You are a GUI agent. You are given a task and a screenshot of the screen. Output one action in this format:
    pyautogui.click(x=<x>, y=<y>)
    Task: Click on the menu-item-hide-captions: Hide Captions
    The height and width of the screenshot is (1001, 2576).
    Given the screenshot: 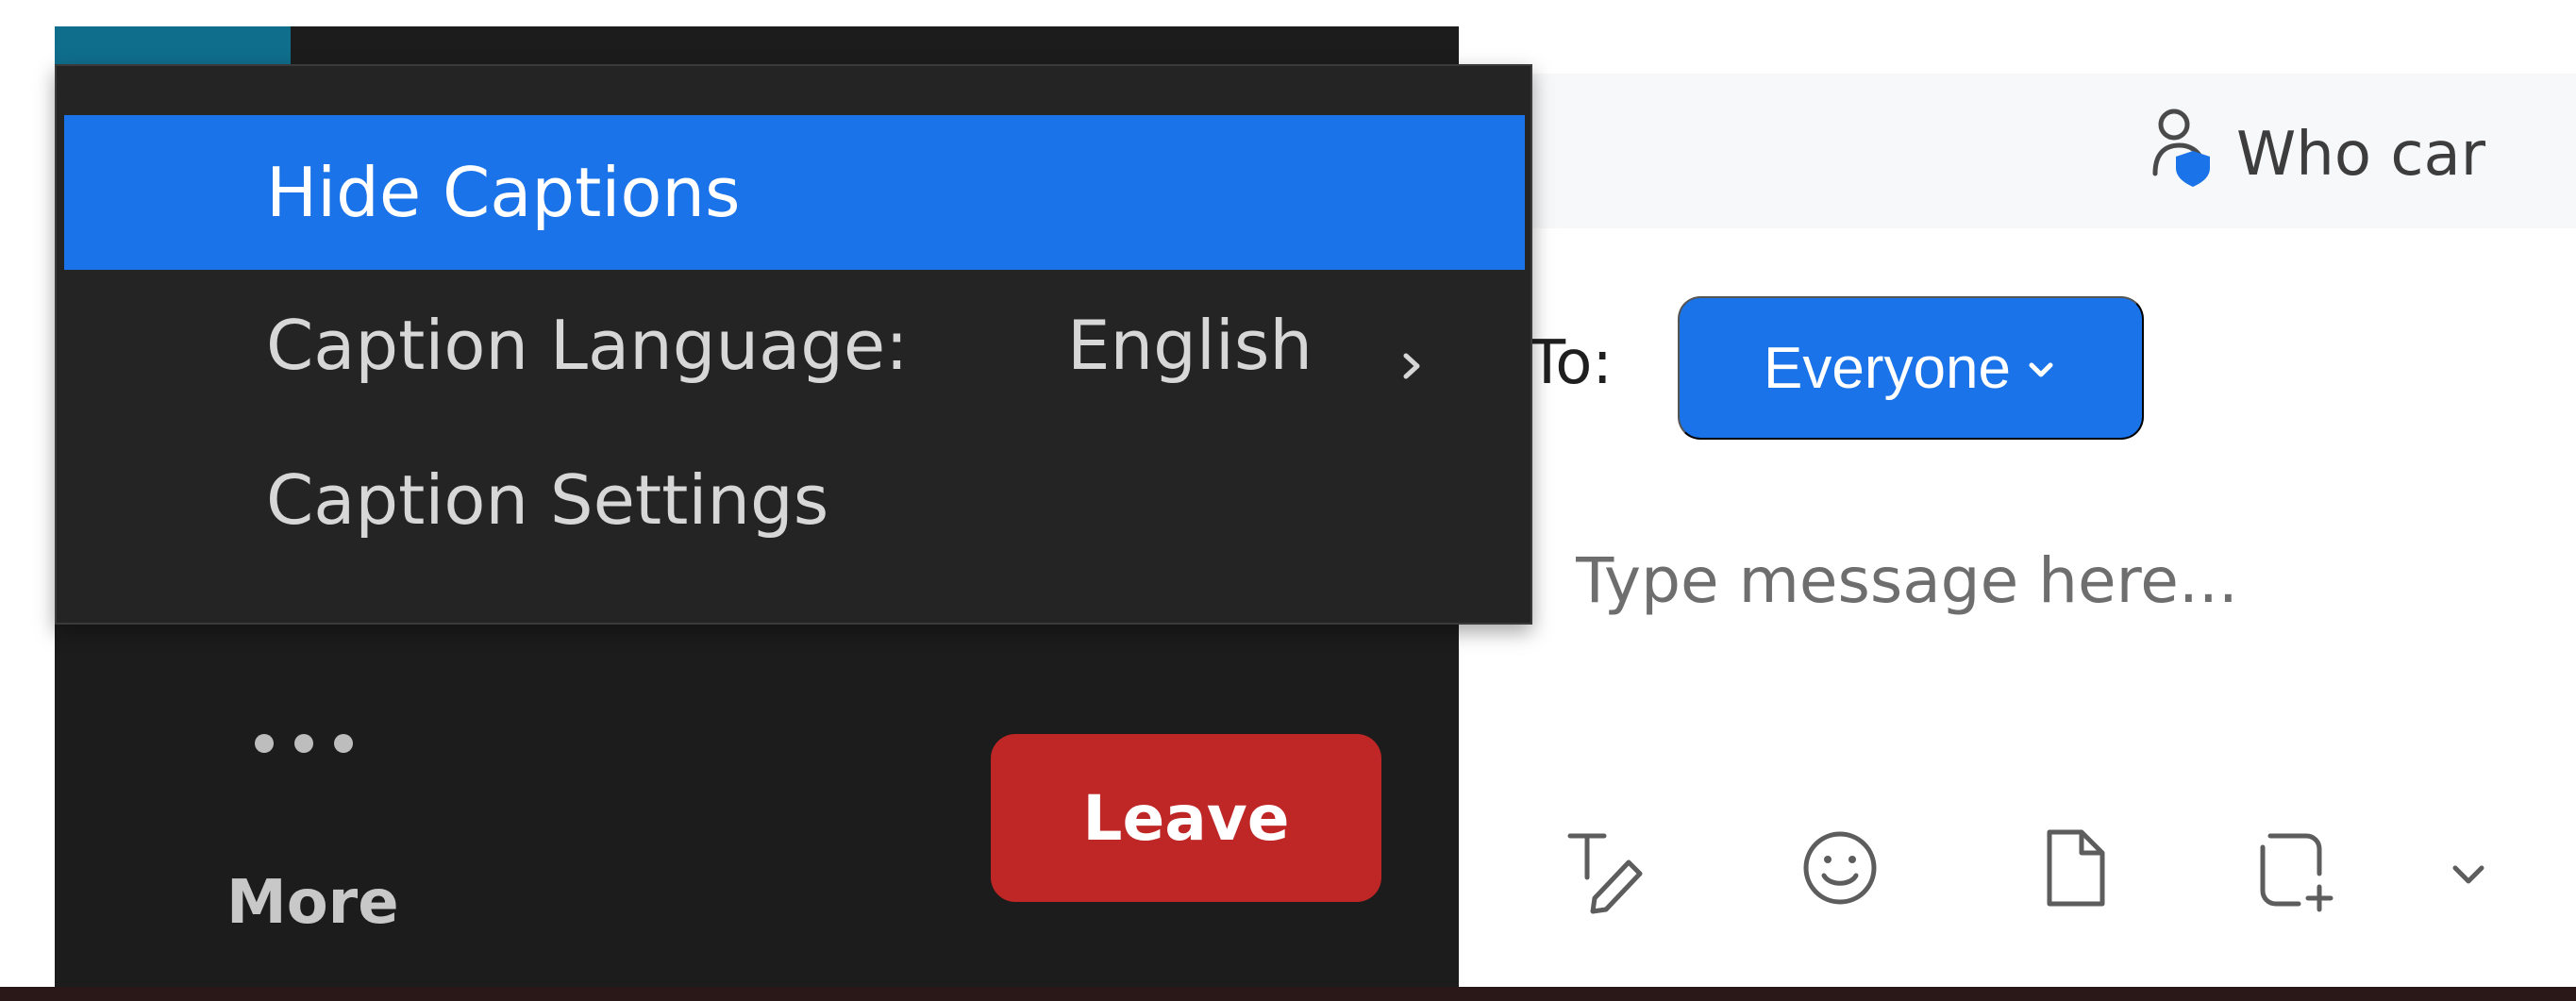 What is the action you would take?
    pyautogui.click(x=794, y=192)
    